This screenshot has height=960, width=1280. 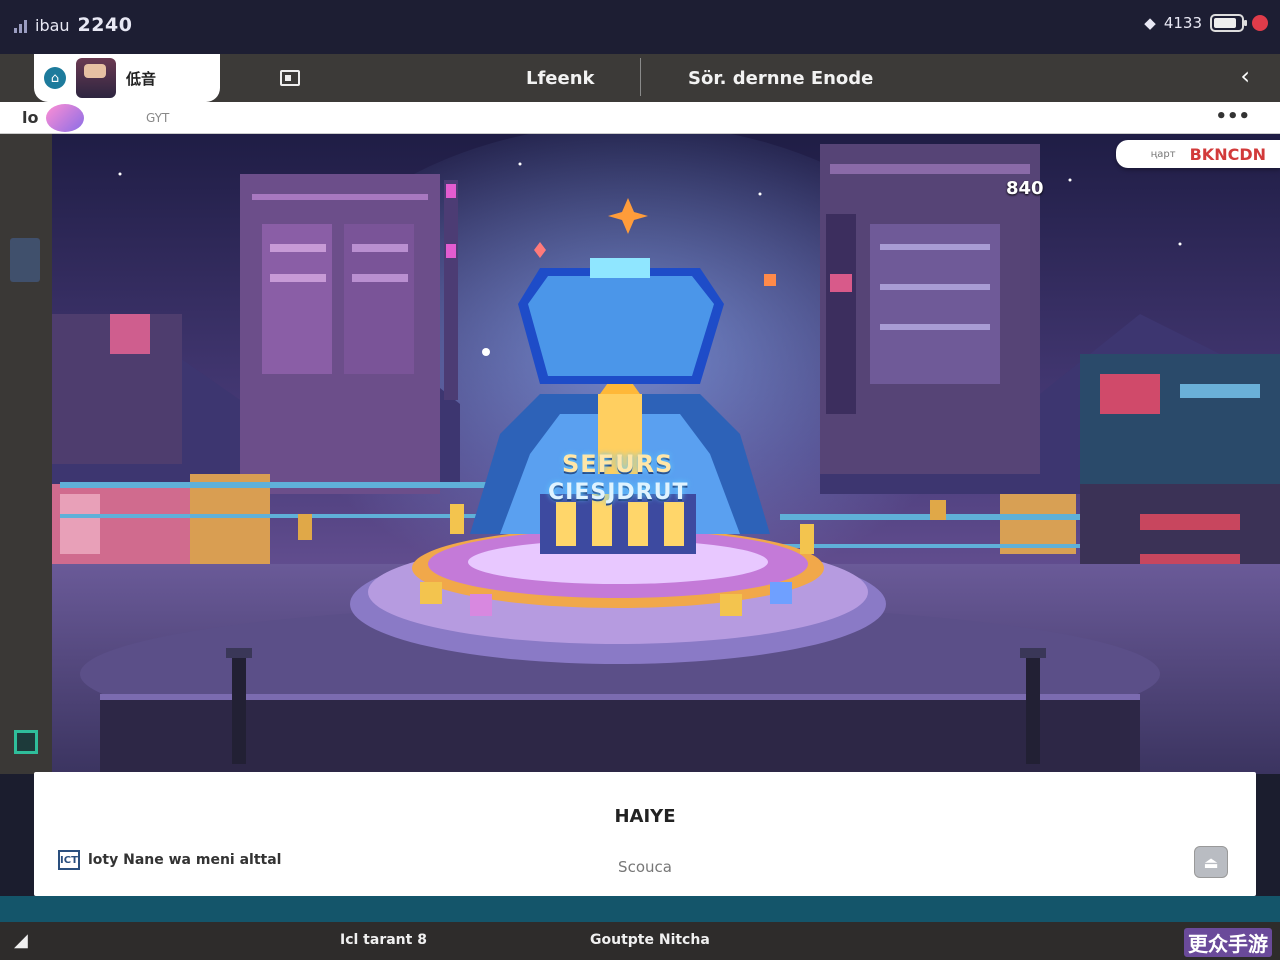 What do you see at coordinates (640, 118) in the screenshot?
I see `sub-bar: lo GYT •••` at bounding box center [640, 118].